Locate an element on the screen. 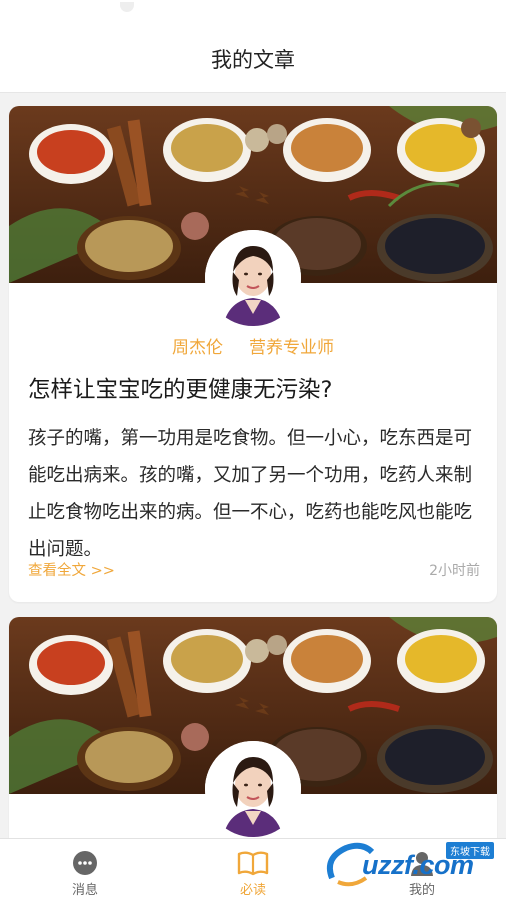 The image size is (506, 901). tab-must-read: 必读 is located at coordinates (253, 870).